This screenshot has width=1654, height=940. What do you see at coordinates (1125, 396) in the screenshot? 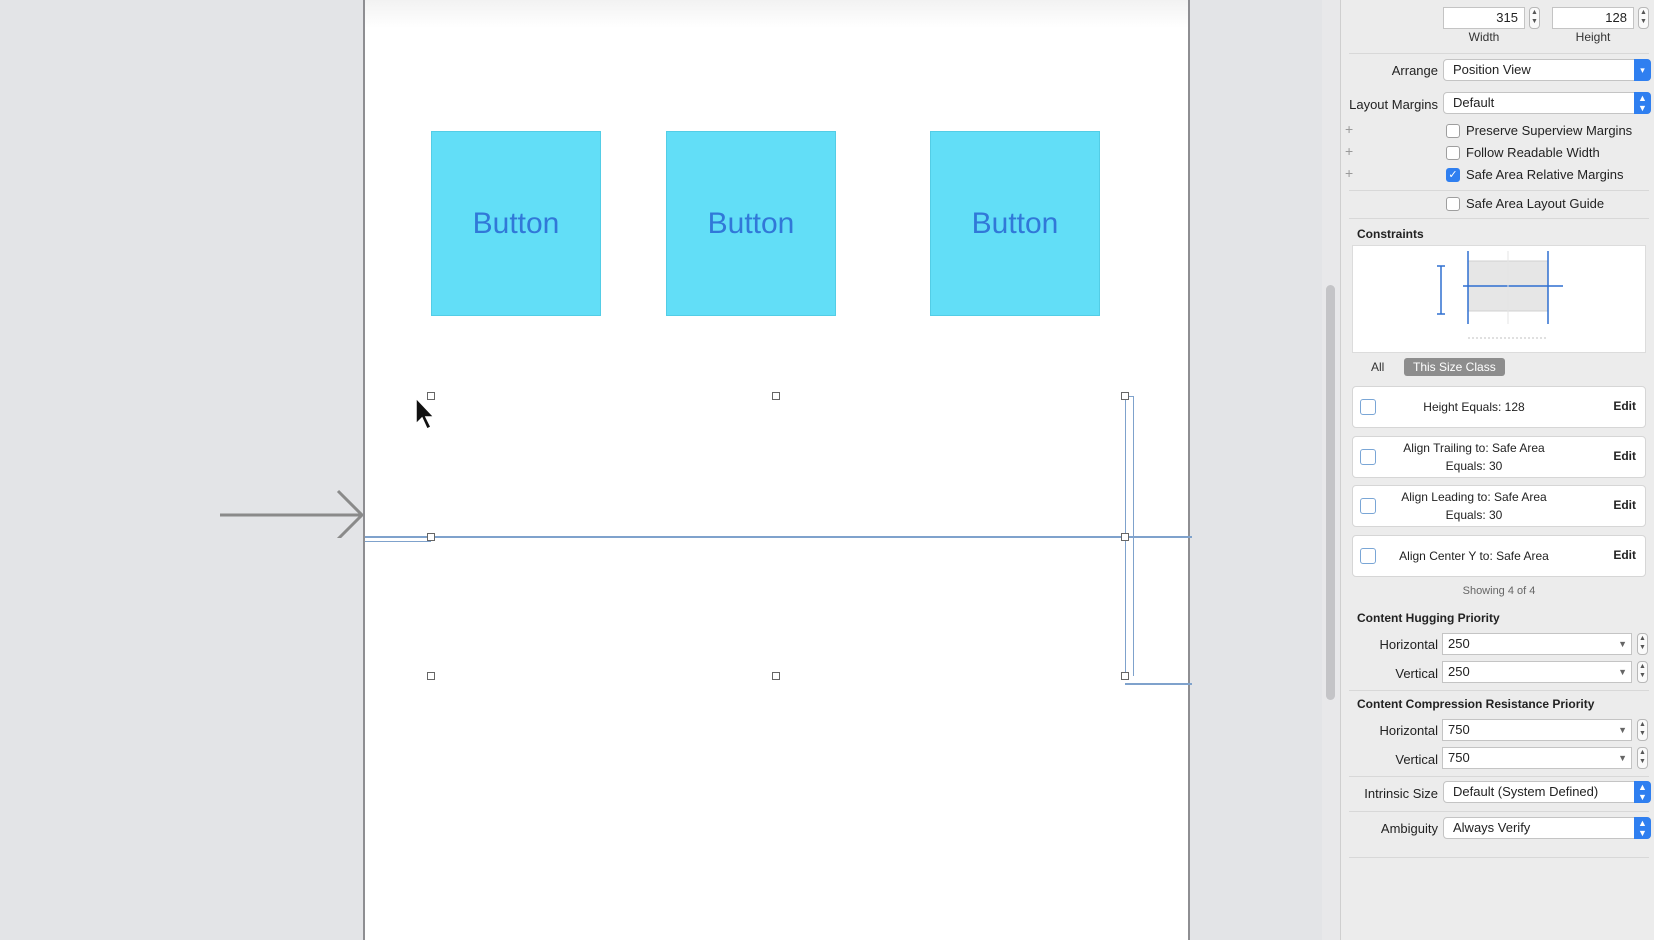
I see `resize-handle-top-right` at bounding box center [1125, 396].